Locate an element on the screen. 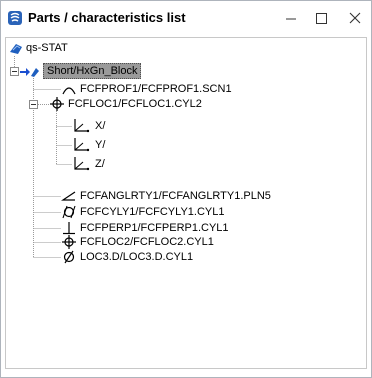  tree-node-characteristic: FCFANGLRTY1/FCFANGLRTY1.PLN5 is located at coordinates (176, 196).